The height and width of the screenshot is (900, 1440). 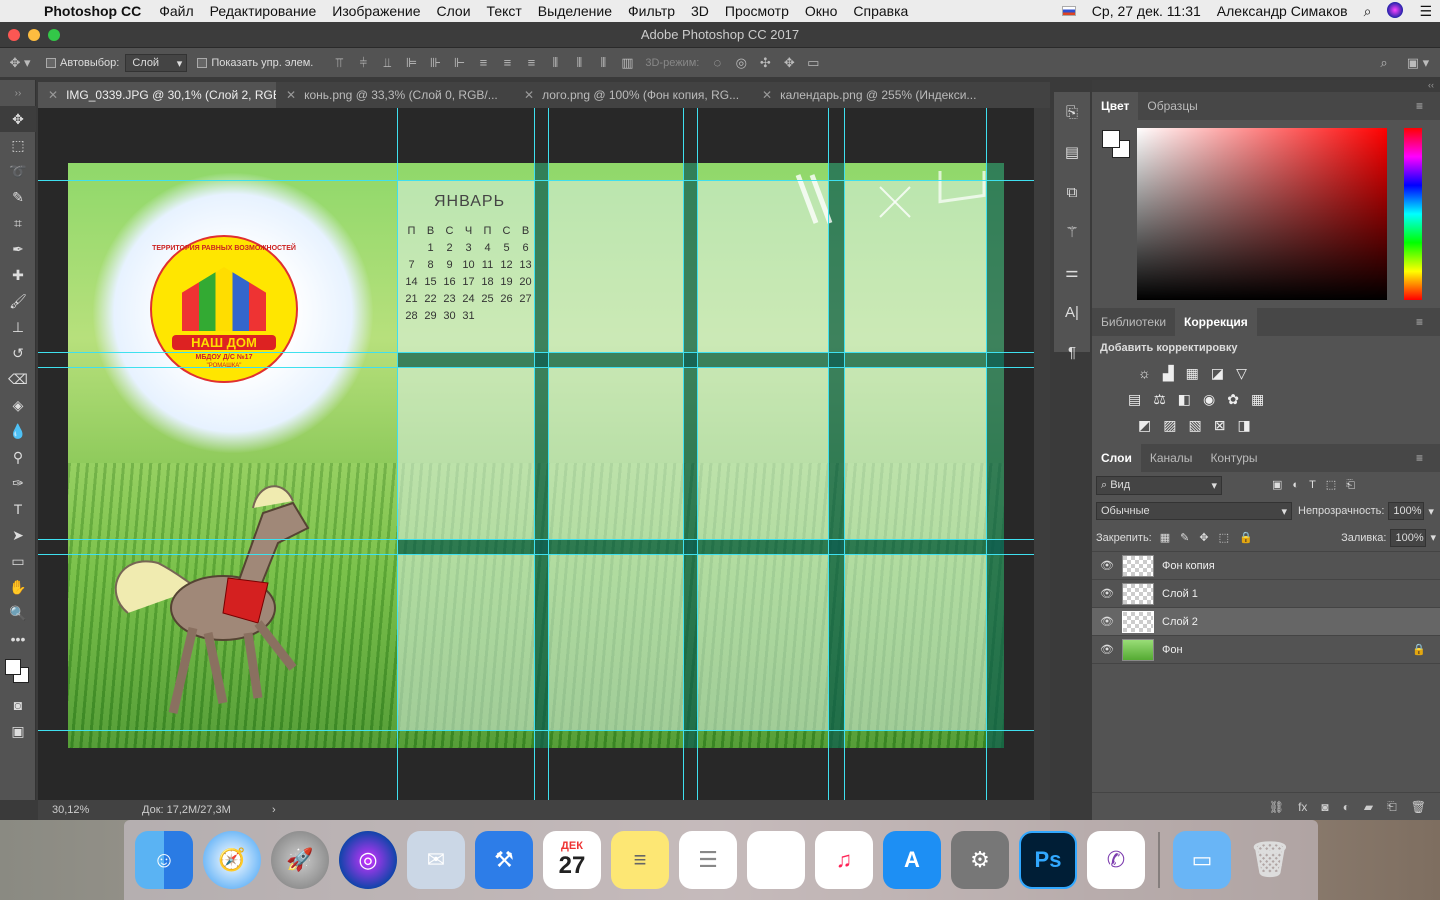 What do you see at coordinates (1317, 485) in the screenshot?
I see `filter-type-icon: T` at bounding box center [1317, 485].